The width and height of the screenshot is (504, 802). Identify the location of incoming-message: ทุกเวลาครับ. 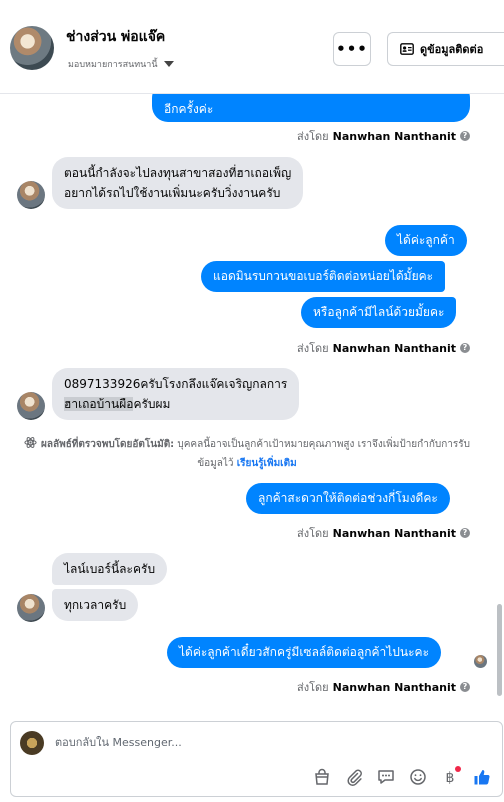
(95, 605).